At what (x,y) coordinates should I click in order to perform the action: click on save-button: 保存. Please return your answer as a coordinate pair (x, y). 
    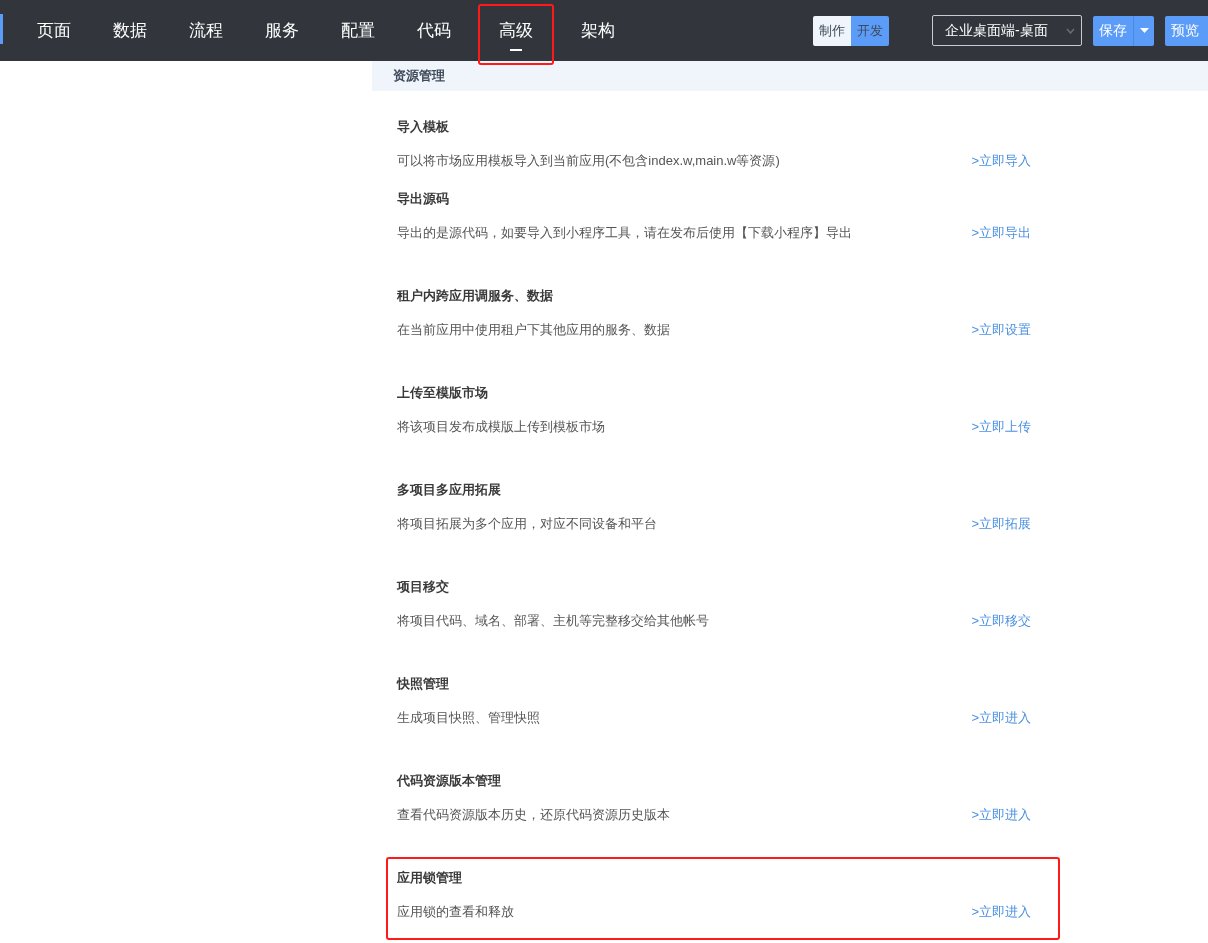
    Looking at the image, I should click on (1113, 30).